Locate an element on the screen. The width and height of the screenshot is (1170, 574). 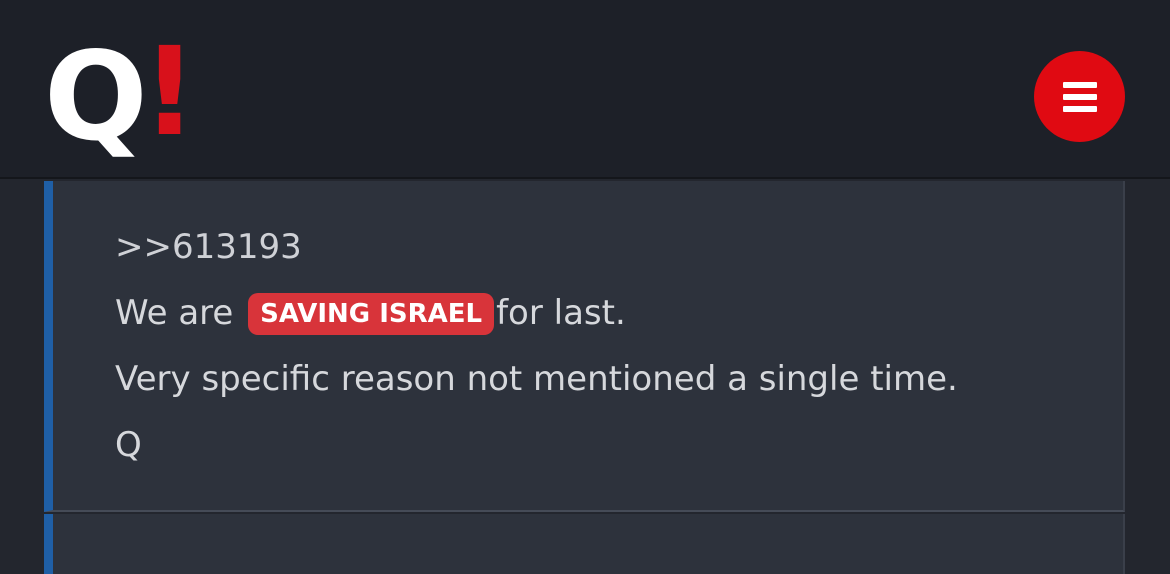
post-signature: Q is located at coordinates (128, 445).